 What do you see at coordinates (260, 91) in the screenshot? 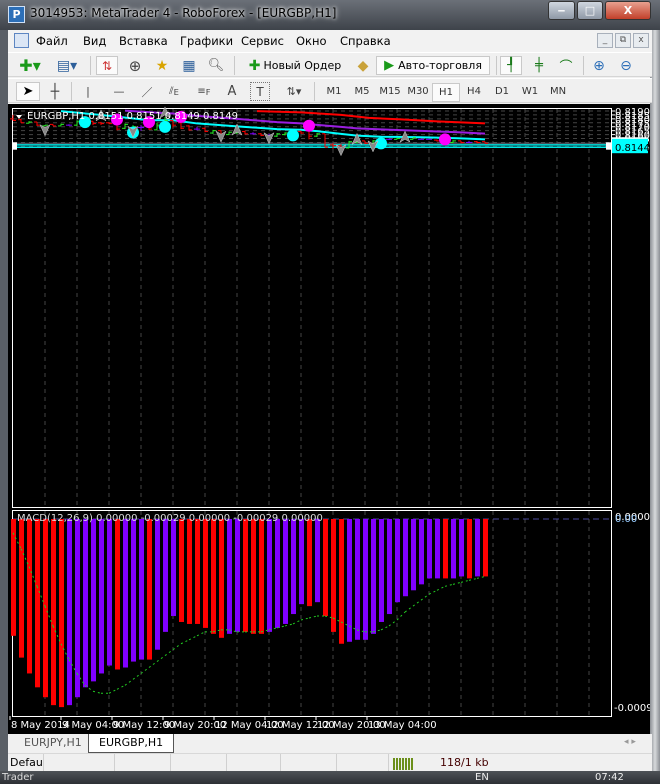
I see `text-label-tool: T` at bounding box center [260, 91].